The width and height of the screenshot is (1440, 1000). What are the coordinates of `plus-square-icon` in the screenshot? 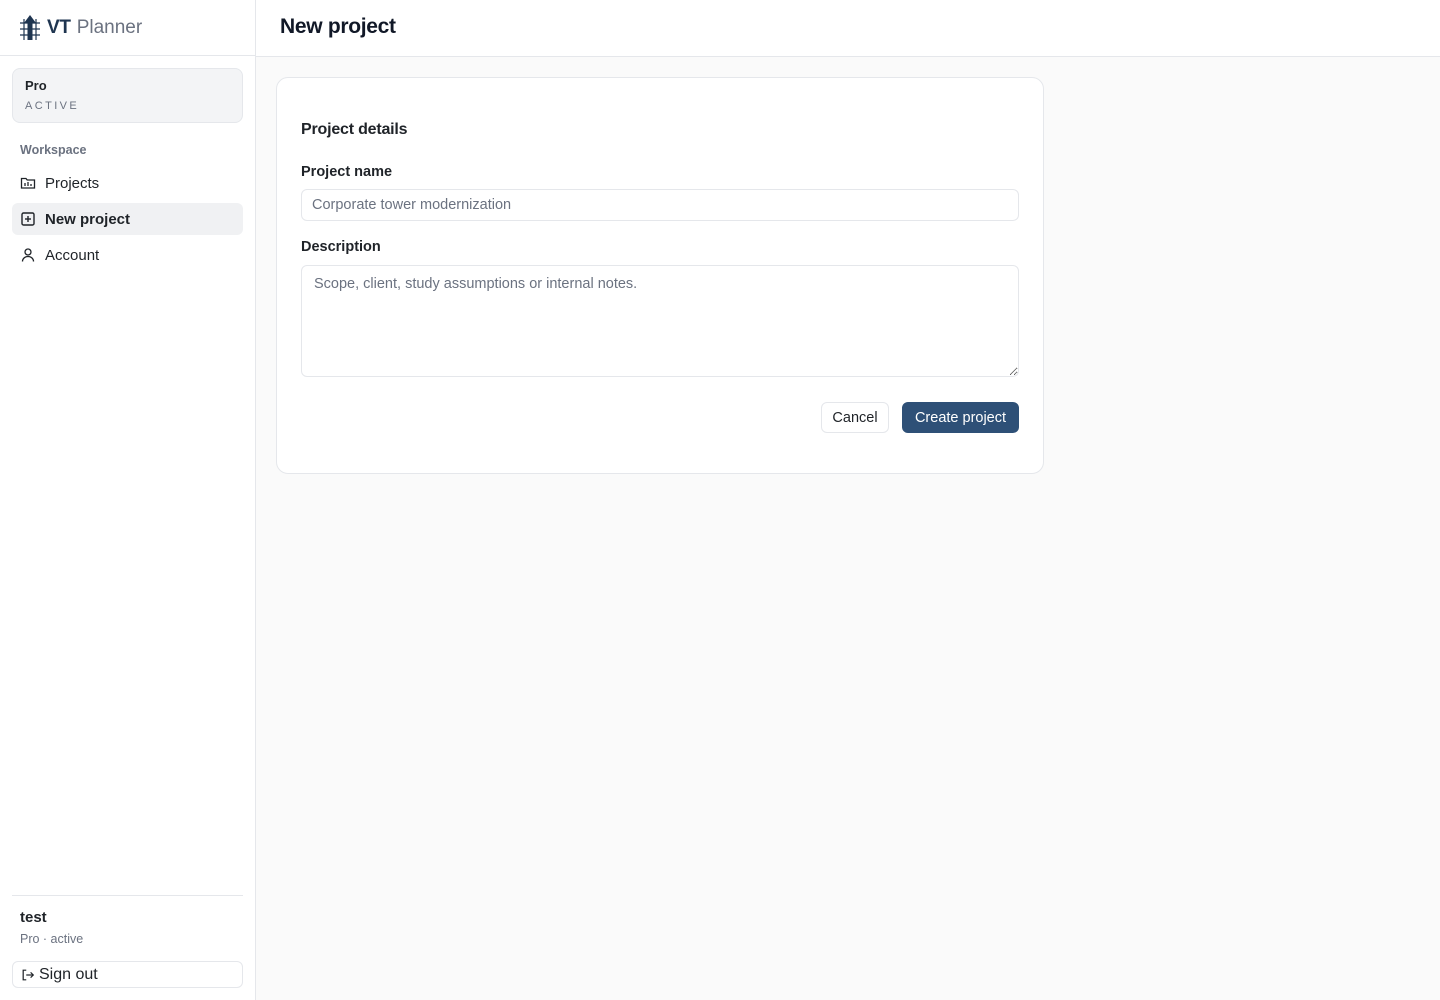 It's located at (28, 219).